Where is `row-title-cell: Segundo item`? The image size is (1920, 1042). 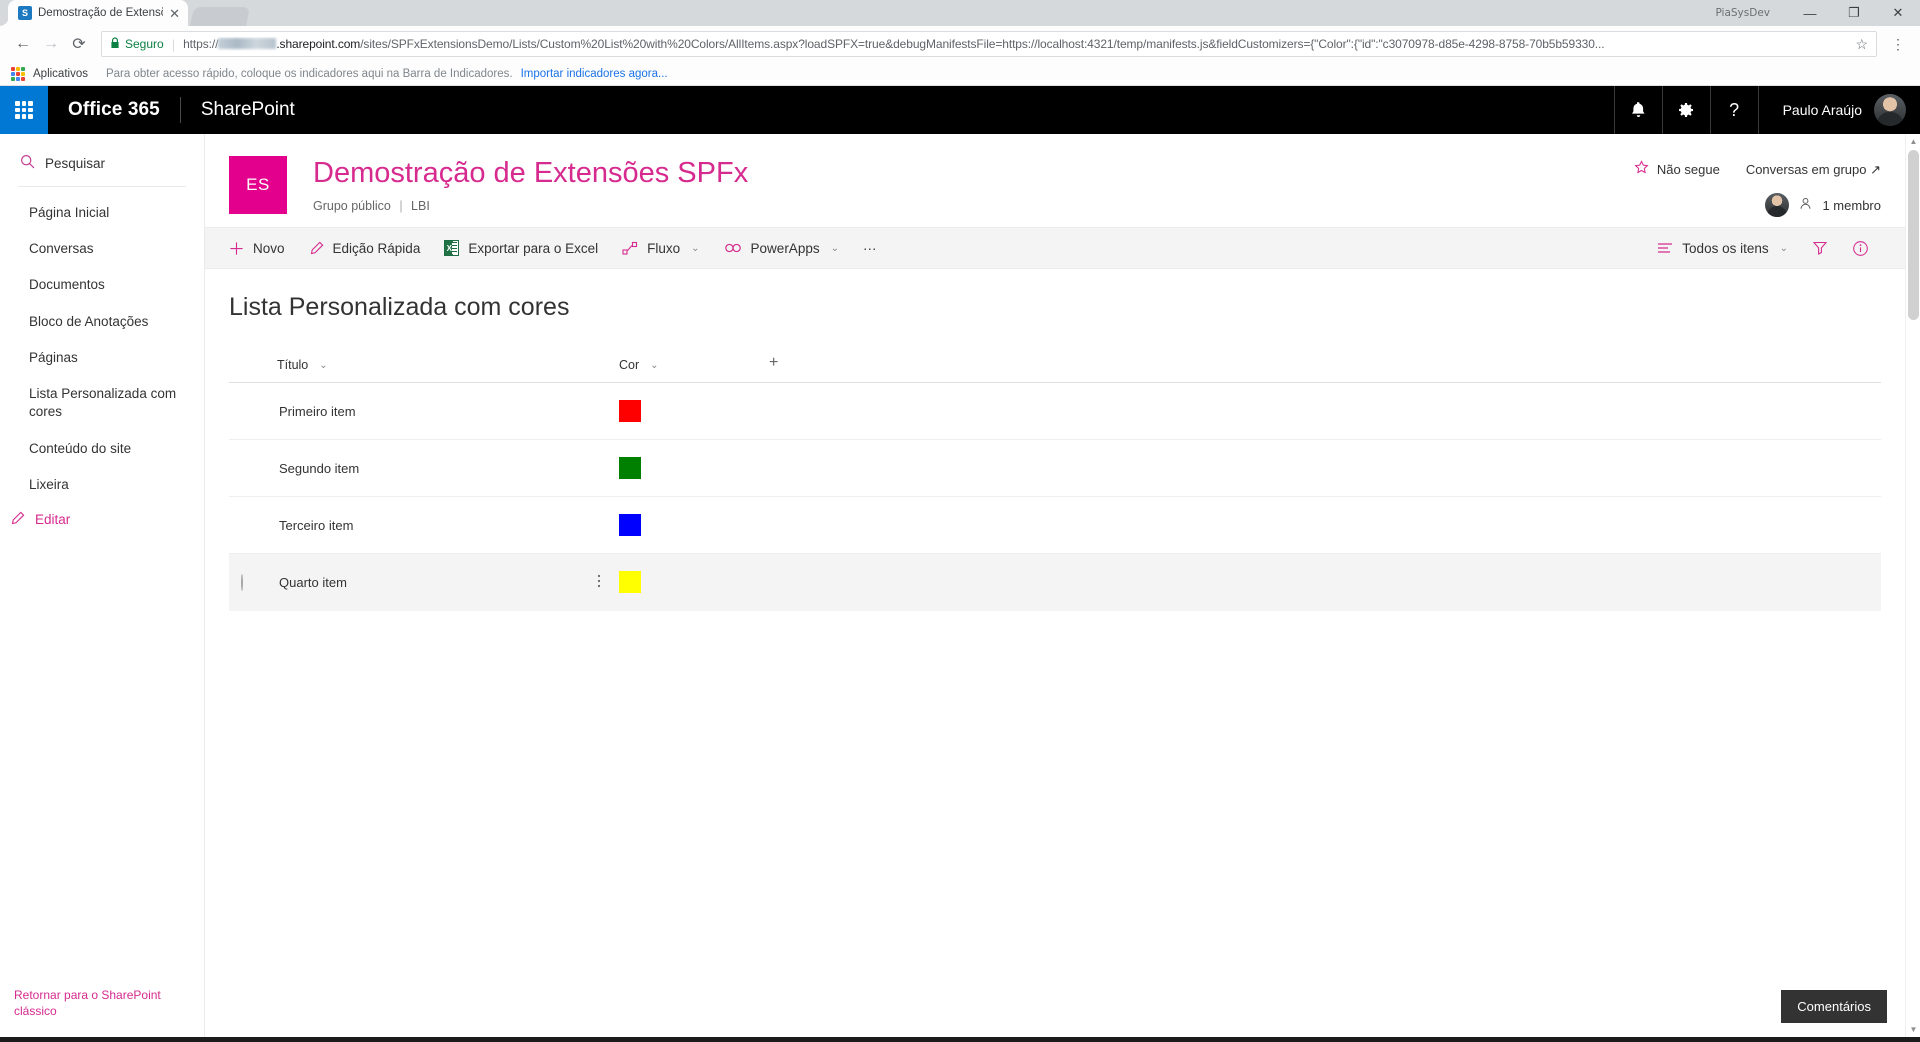
row-title-cell: Segundo item is located at coordinates (437, 468).